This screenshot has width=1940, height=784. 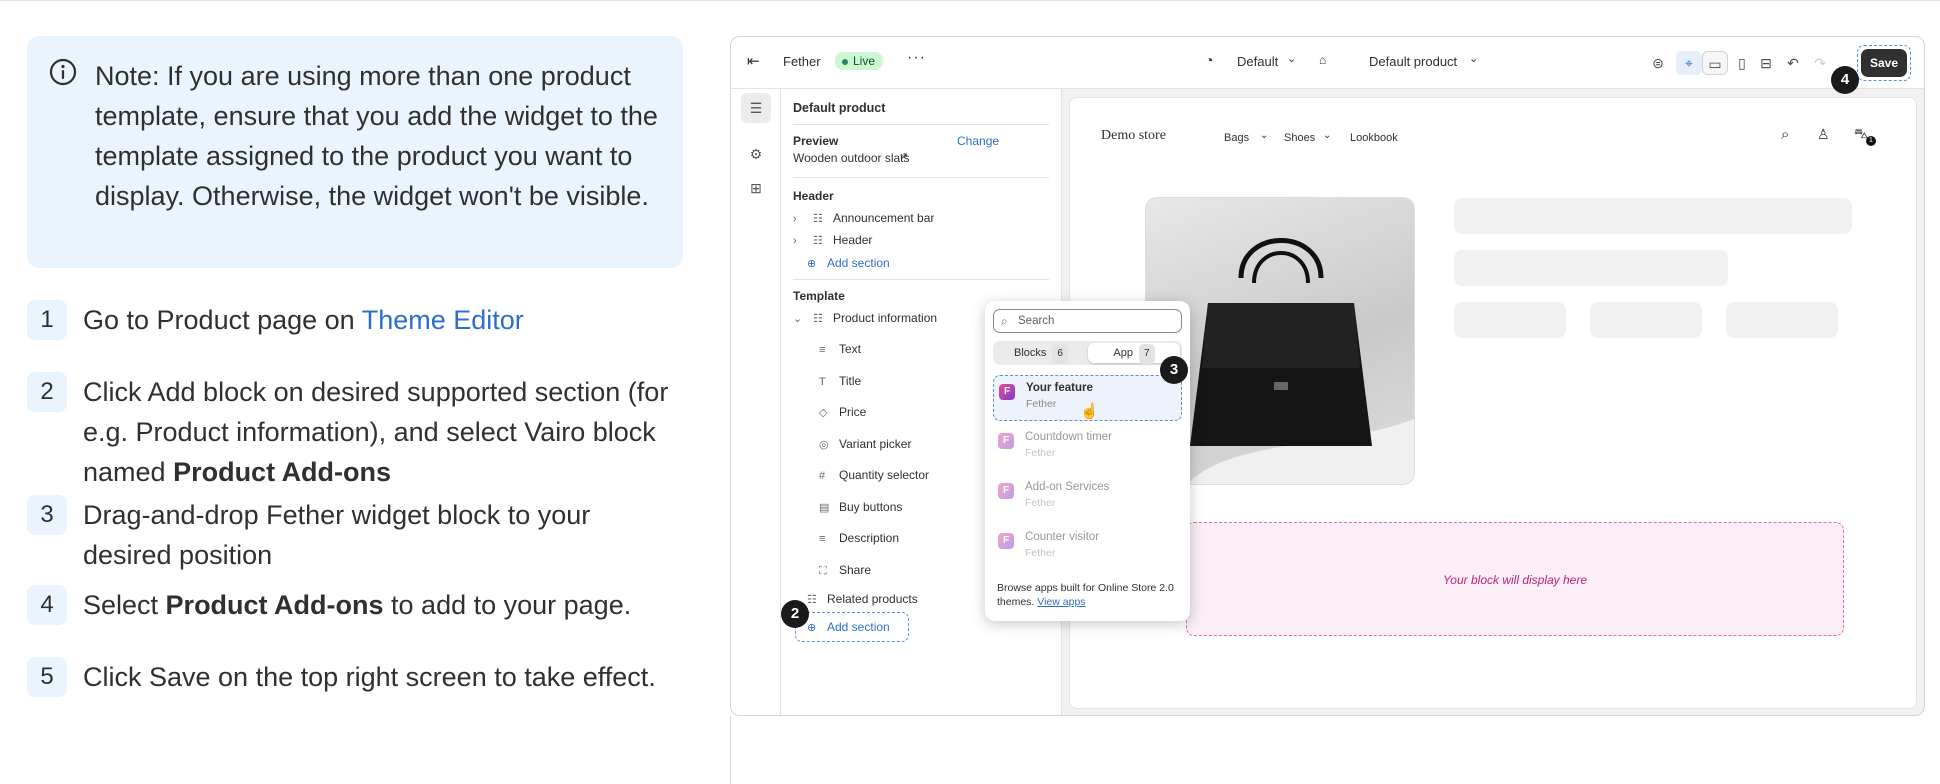 What do you see at coordinates (1062, 537) in the screenshot?
I see `app-block-name: Counter visitor` at bounding box center [1062, 537].